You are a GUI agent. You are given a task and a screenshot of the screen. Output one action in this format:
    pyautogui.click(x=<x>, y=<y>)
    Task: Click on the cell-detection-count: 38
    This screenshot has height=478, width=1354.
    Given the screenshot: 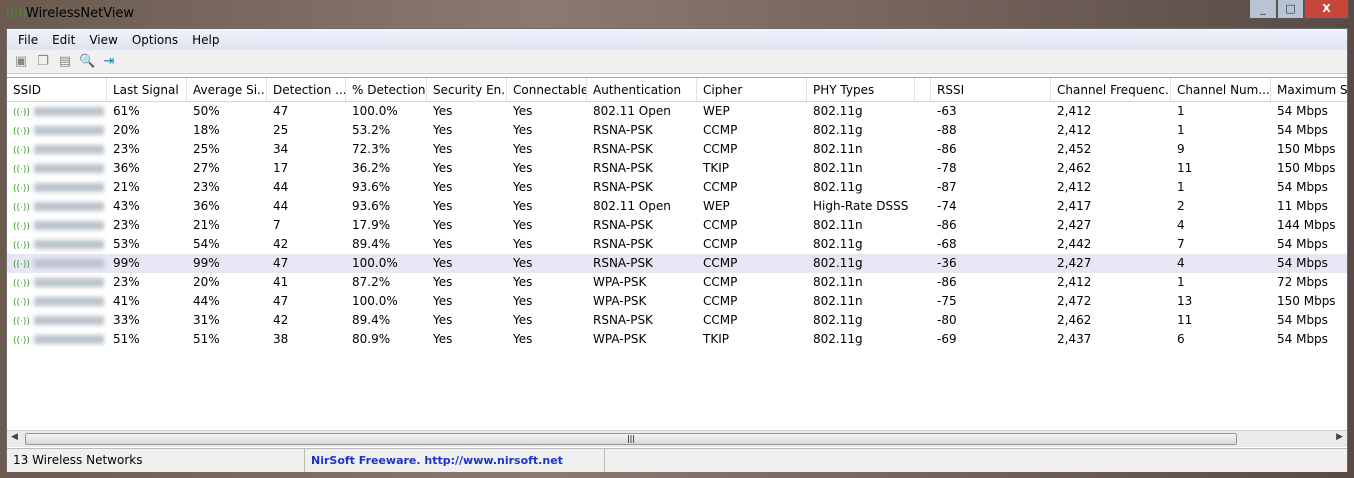 What is the action you would take?
    pyautogui.click(x=281, y=339)
    